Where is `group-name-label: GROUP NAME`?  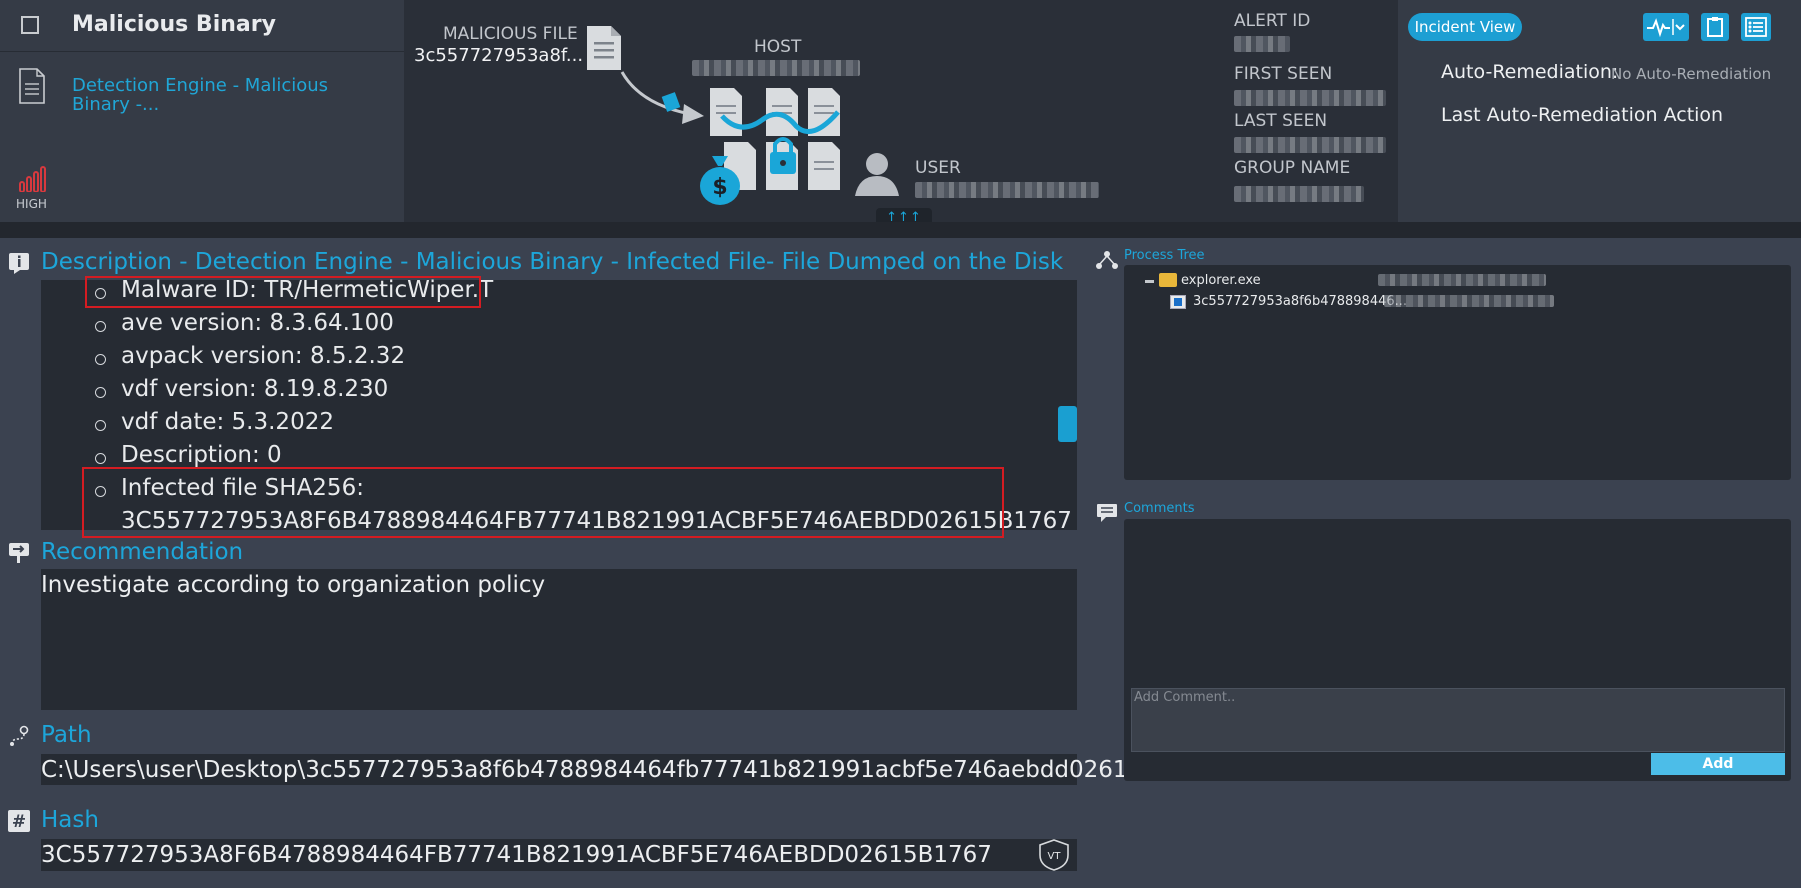
group-name-label: GROUP NAME is located at coordinates (1292, 168).